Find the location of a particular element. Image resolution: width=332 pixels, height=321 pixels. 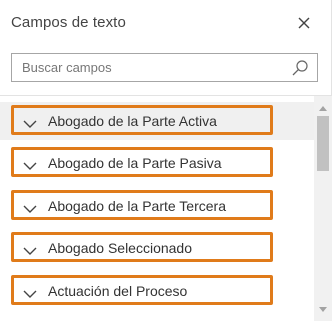

field-item: Abogado Seleccionado is located at coordinates (157, 248).